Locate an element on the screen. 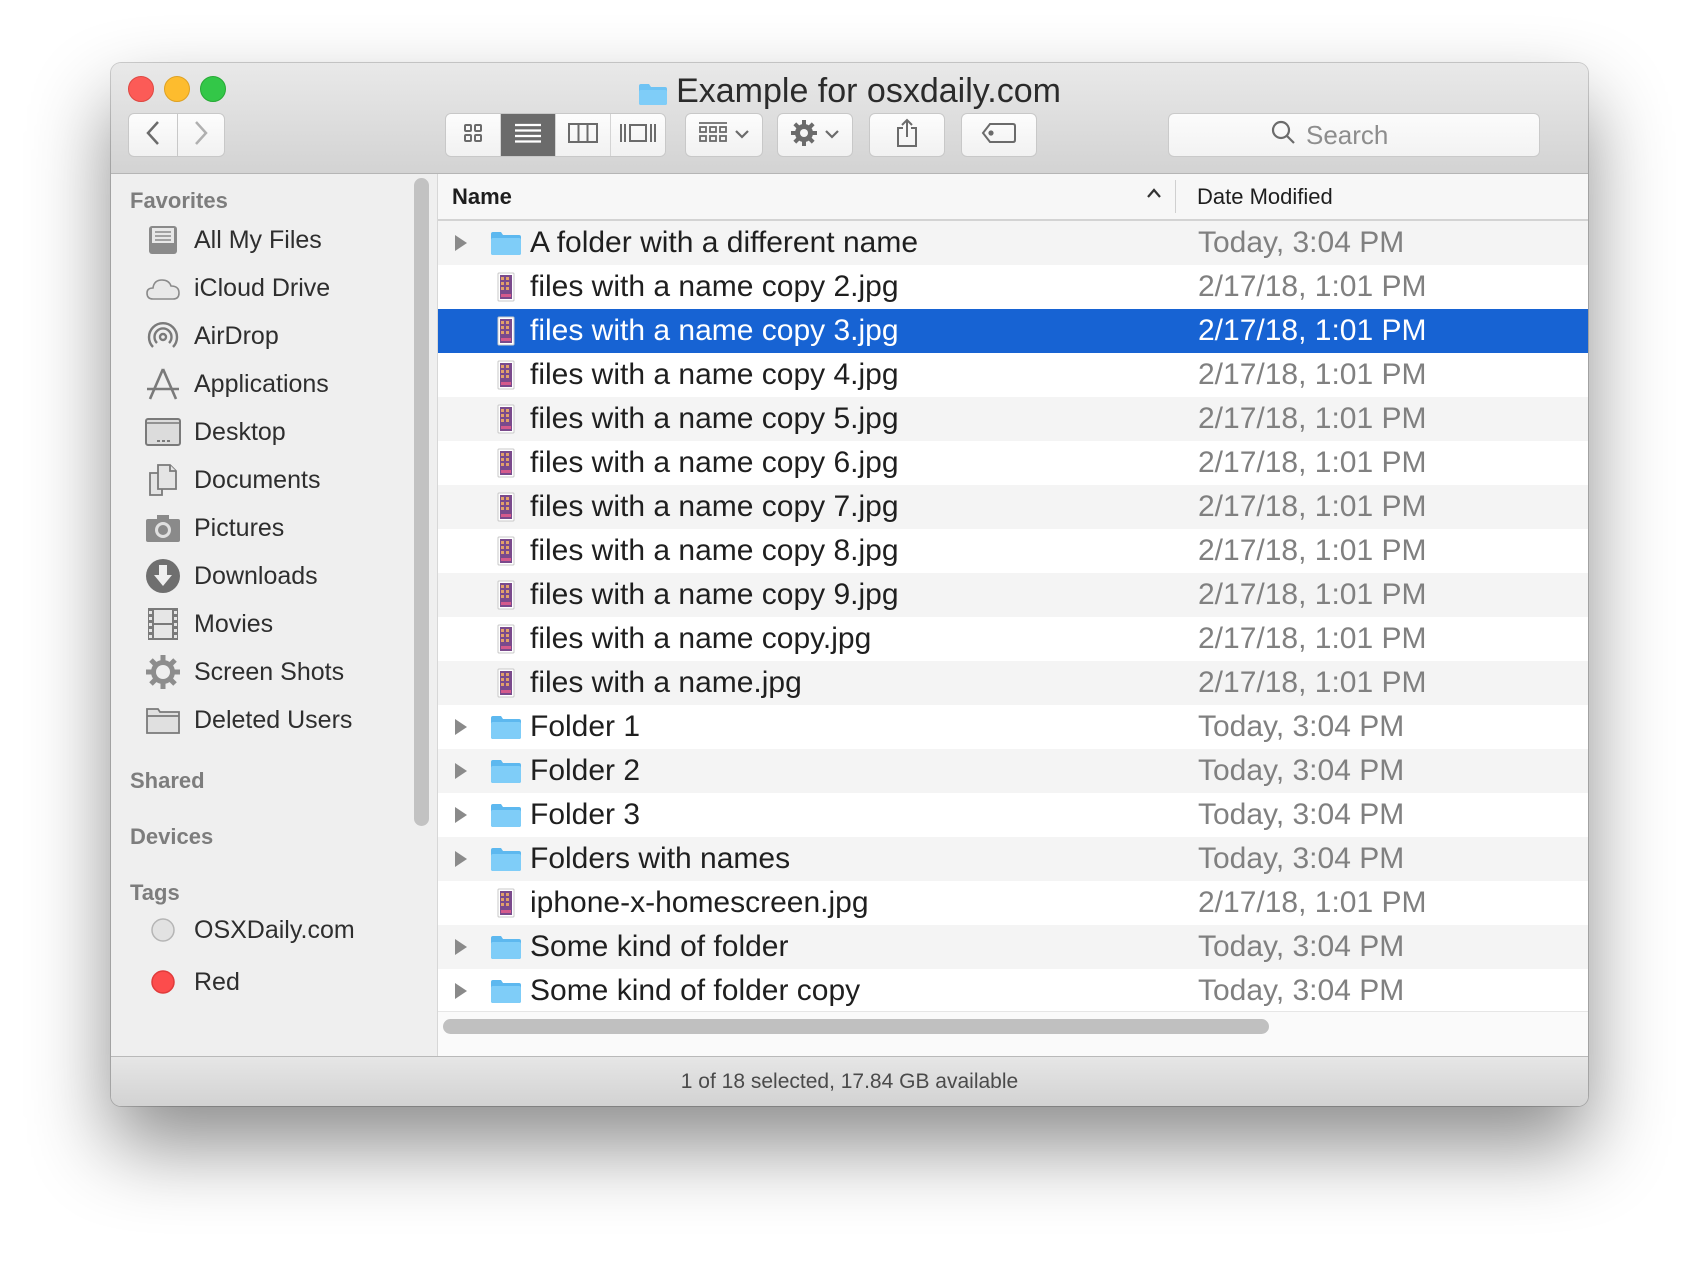  list-view-button is located at coordinates (528, 135).